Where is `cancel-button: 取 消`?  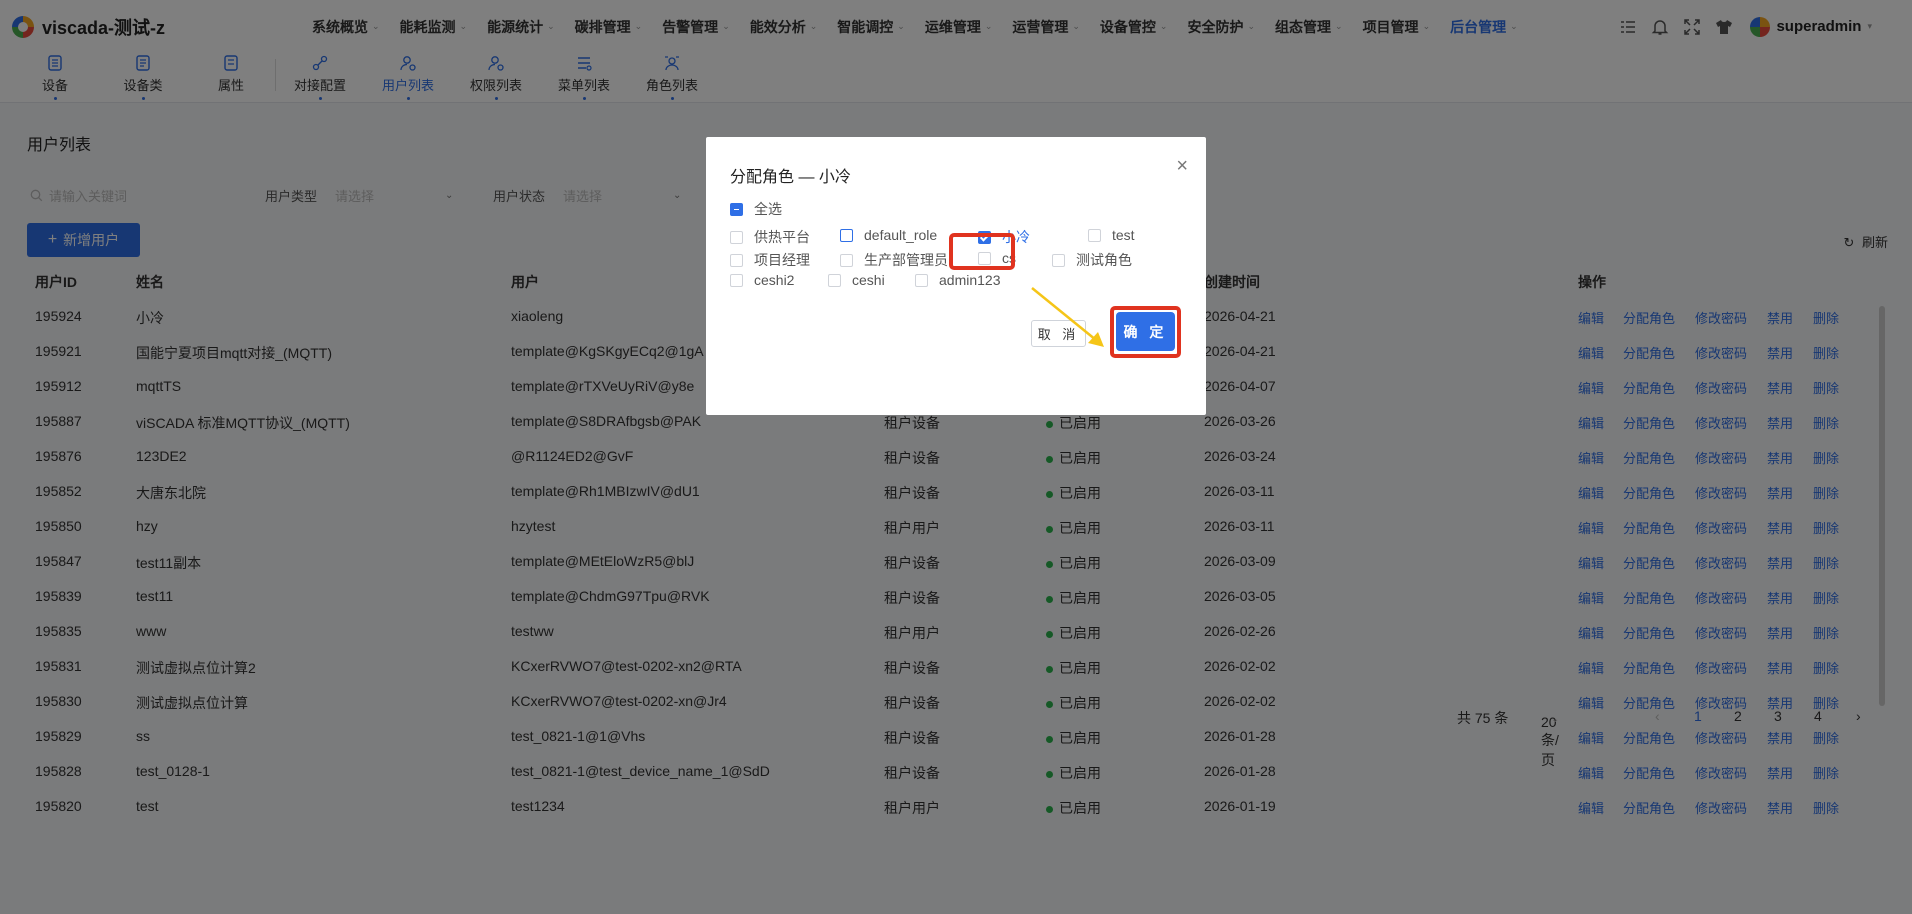
cancel-button: 取 消 is located at coordinates (1058, 333).